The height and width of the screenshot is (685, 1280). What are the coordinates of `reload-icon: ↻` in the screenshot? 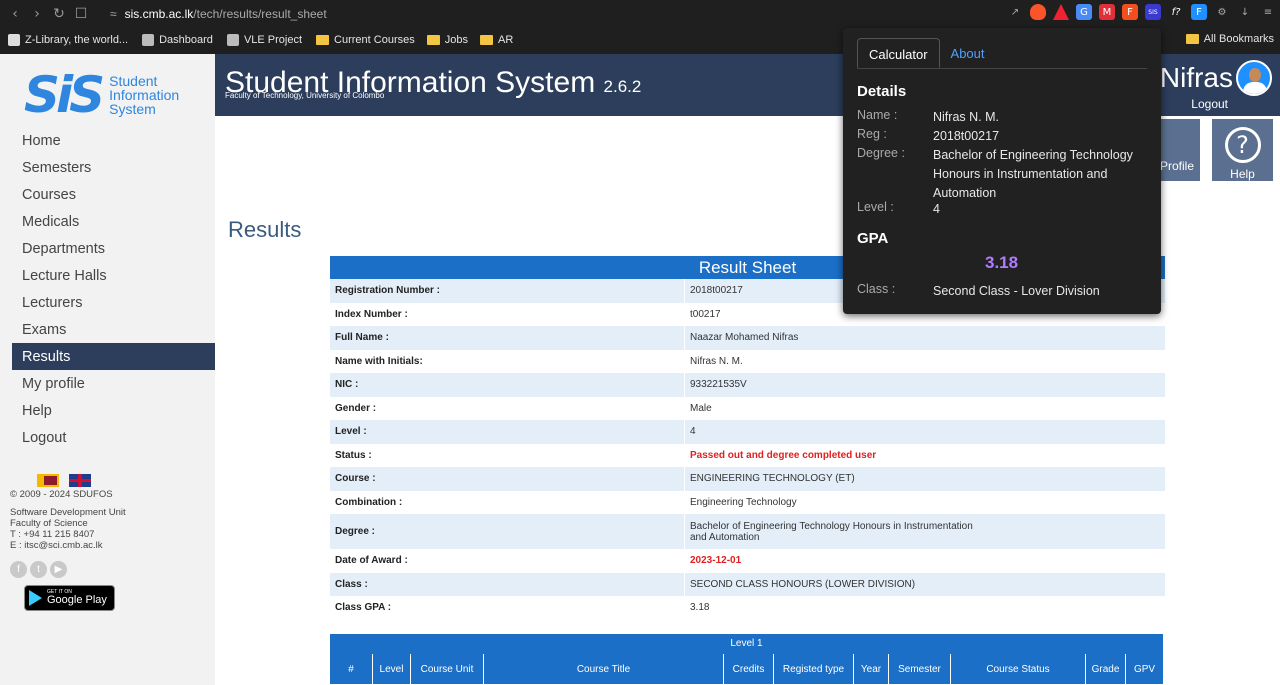 It's located at (59, 14).